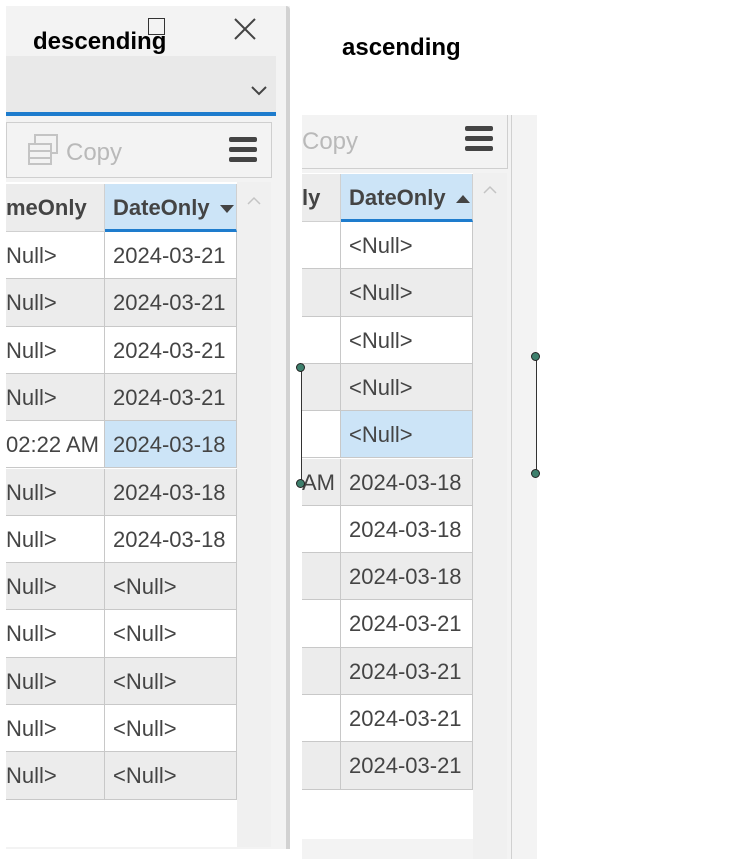 Image resolution: width=737 pixels, height=859 pixels. Describe the element at coordinates (259, 91) in the screenshot. I see `chevron-down-icon` at that location.